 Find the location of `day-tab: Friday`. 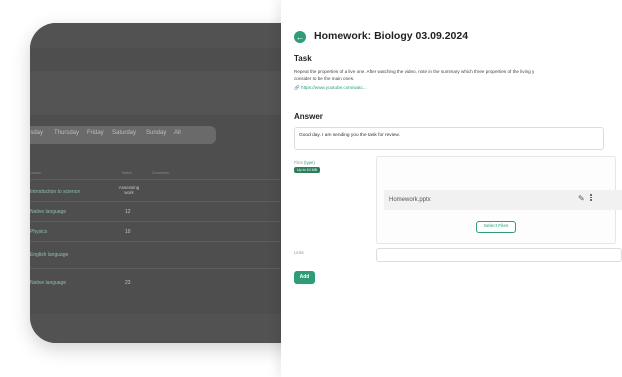

day-tab: Friday is located at coordinates (95, 133).